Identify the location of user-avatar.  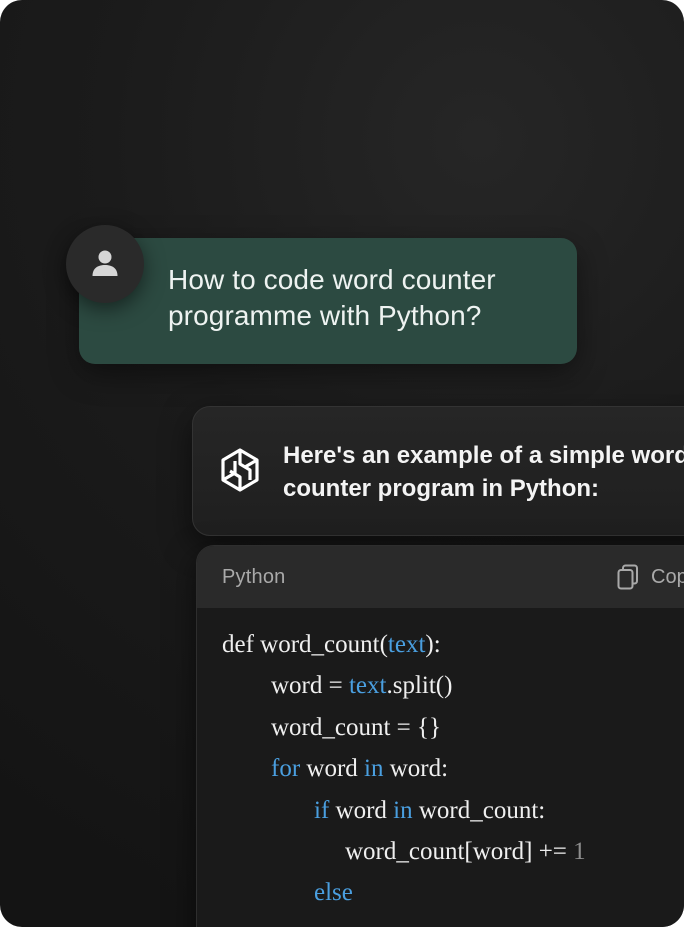
(105, 264).